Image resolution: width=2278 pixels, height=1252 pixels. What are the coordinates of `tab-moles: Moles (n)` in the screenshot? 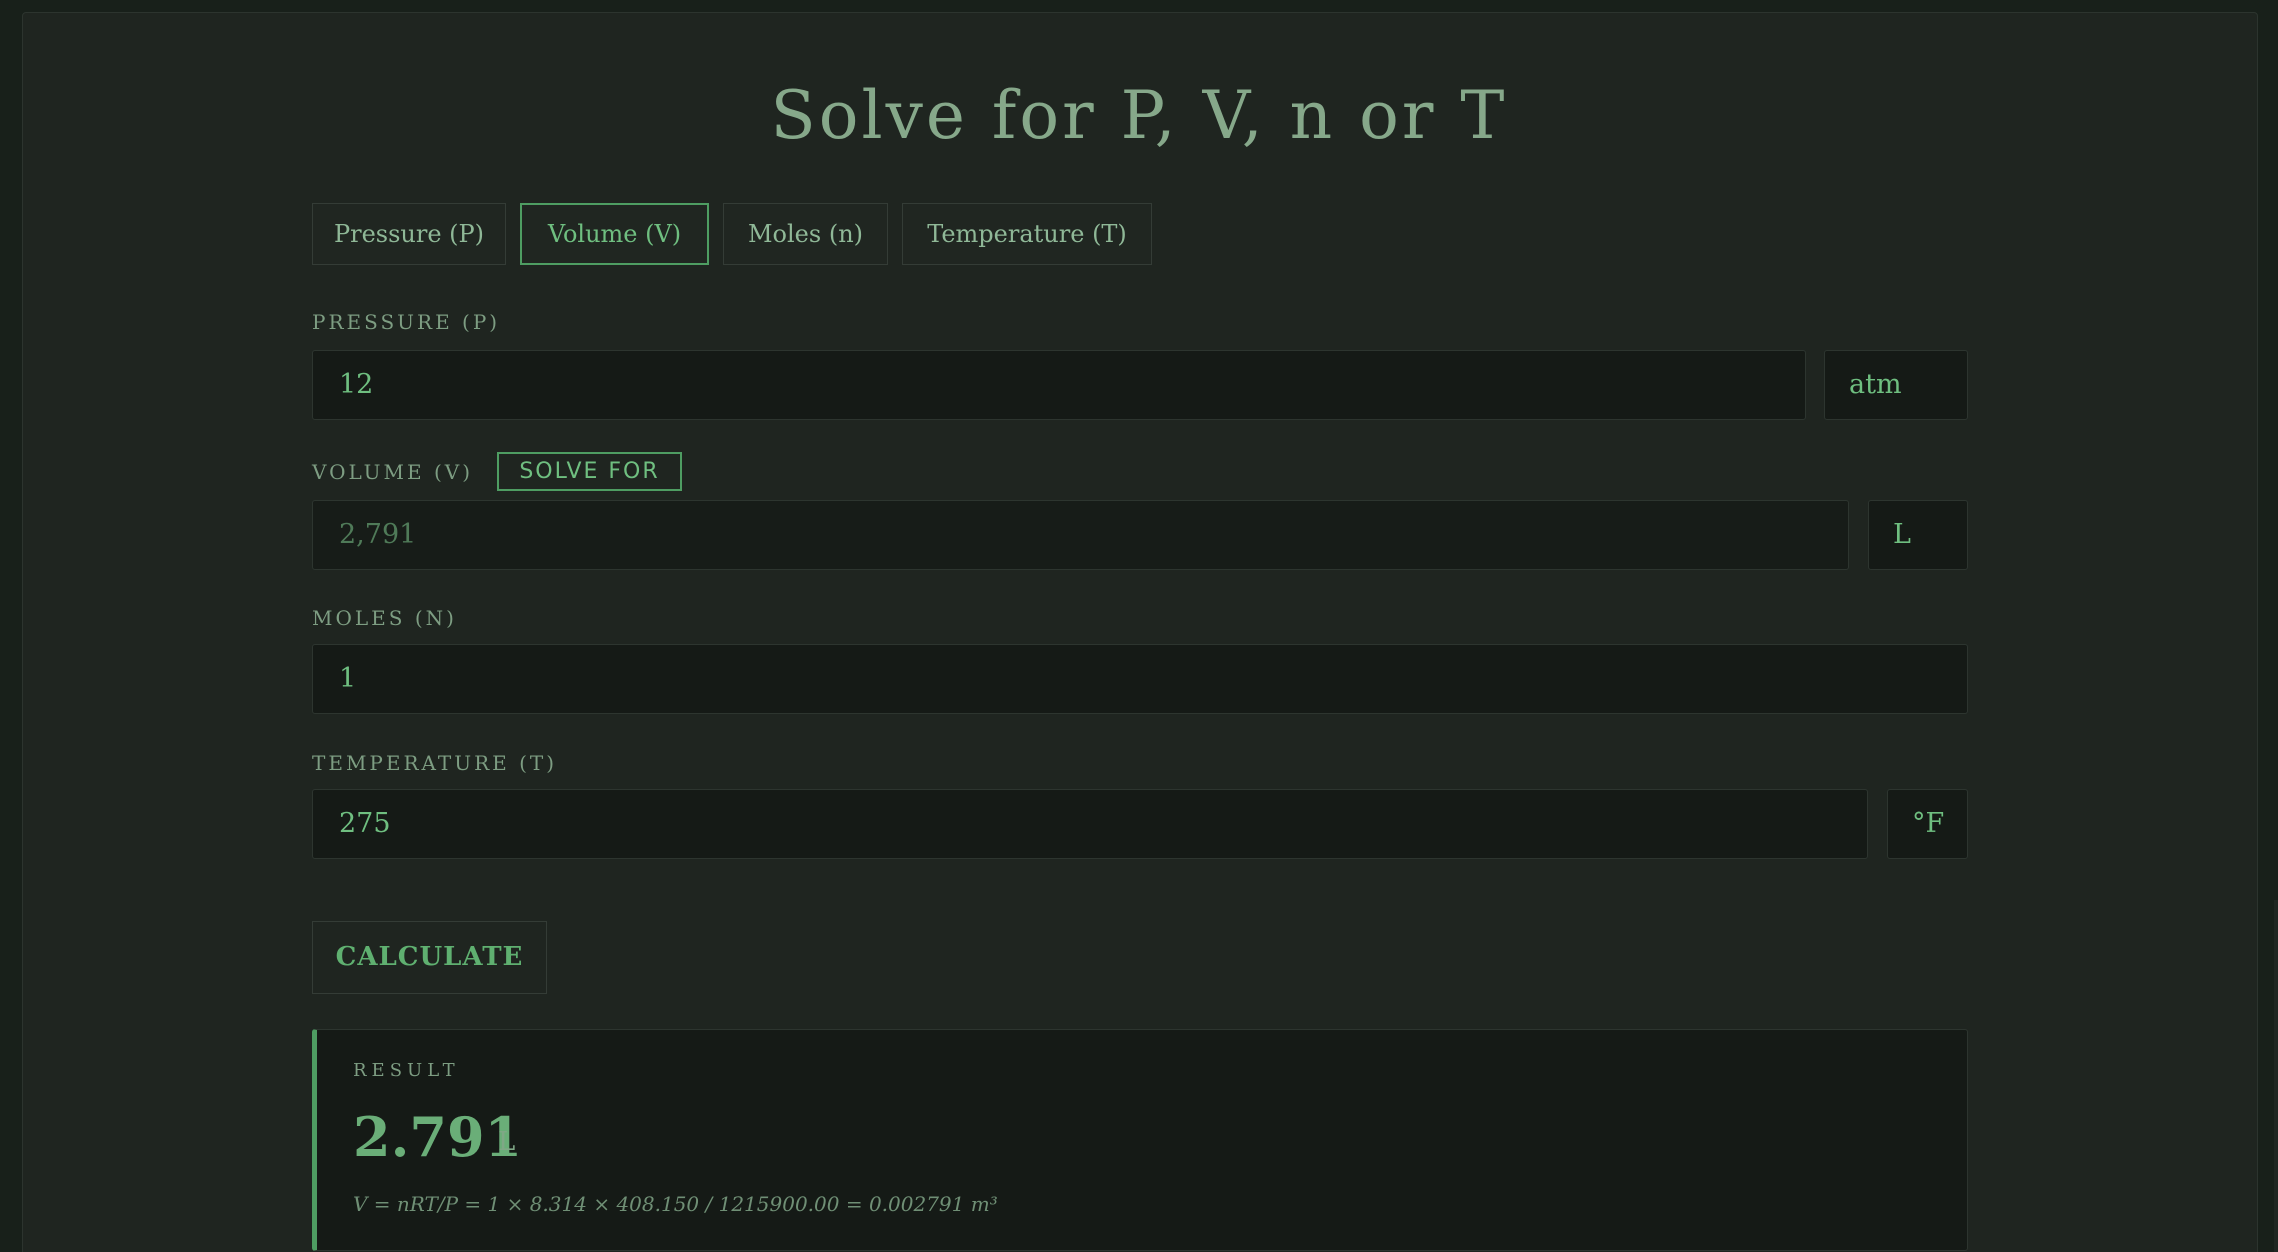 It's located at (805, 234).